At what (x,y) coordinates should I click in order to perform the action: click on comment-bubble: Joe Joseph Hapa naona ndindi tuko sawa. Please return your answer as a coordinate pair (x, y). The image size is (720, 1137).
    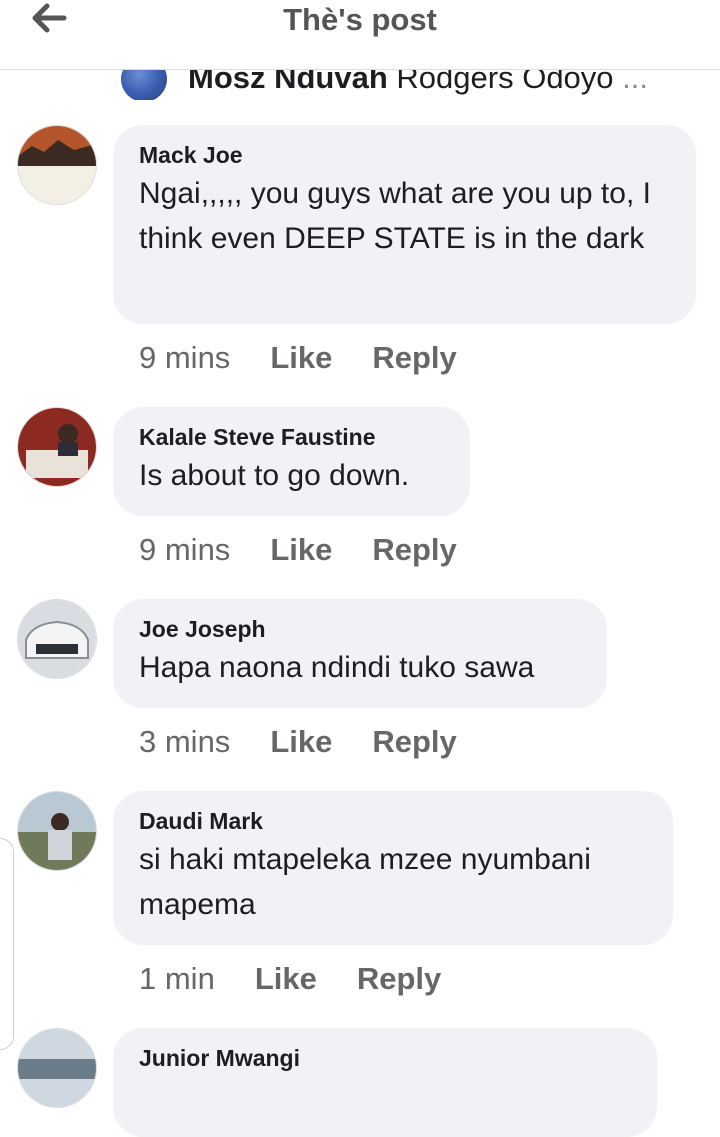
    Looking at the image, I should click on (360, 653).